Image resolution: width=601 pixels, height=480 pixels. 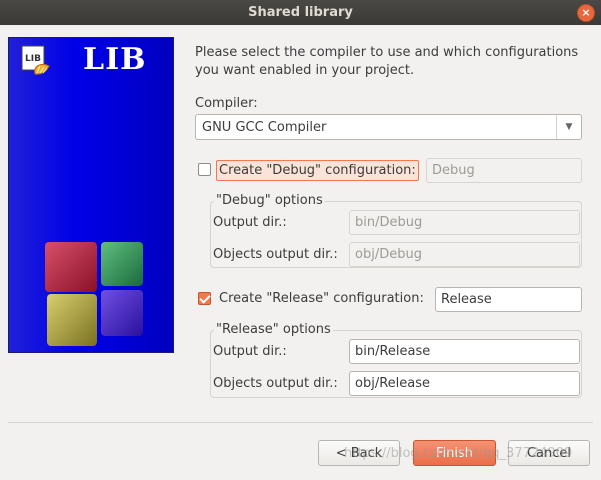 I want to click on release-output-dir-label: Output dir.:, so click(x=250, y=351).